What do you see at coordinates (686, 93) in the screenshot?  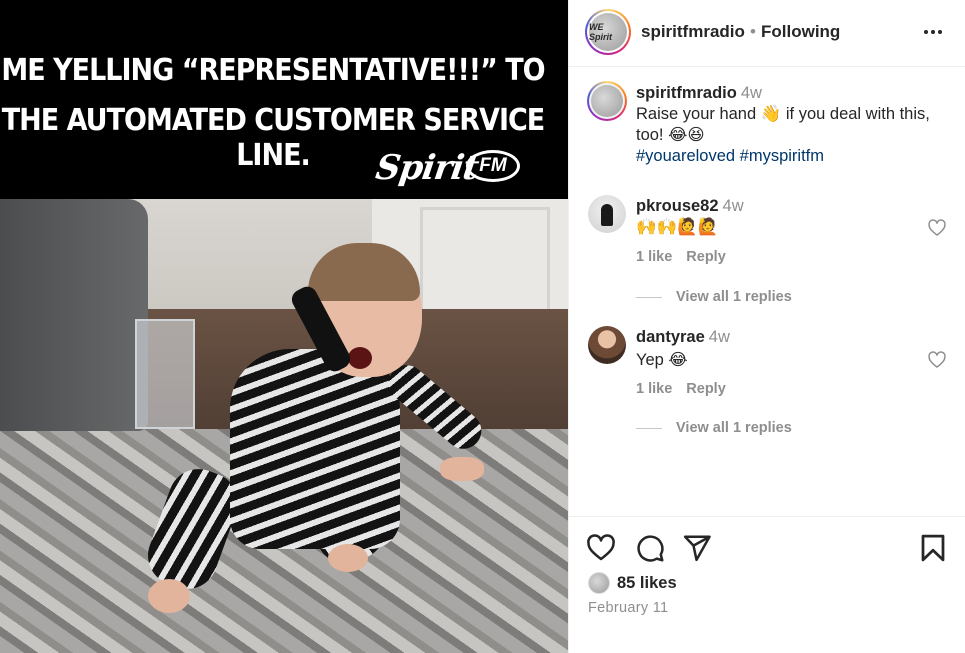 I see `caption-username: spiritfmradio` at bounding box center [686, 93].